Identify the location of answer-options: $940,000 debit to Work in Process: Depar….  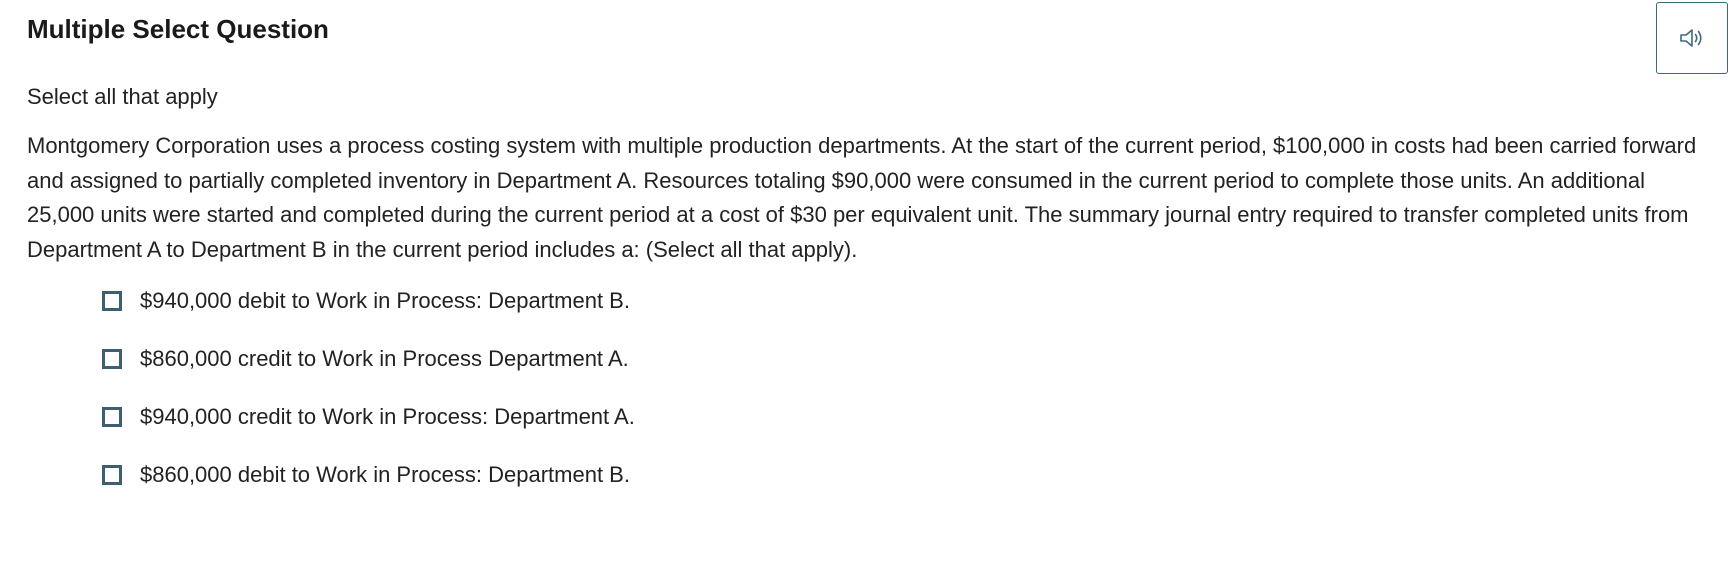
(368, 401).